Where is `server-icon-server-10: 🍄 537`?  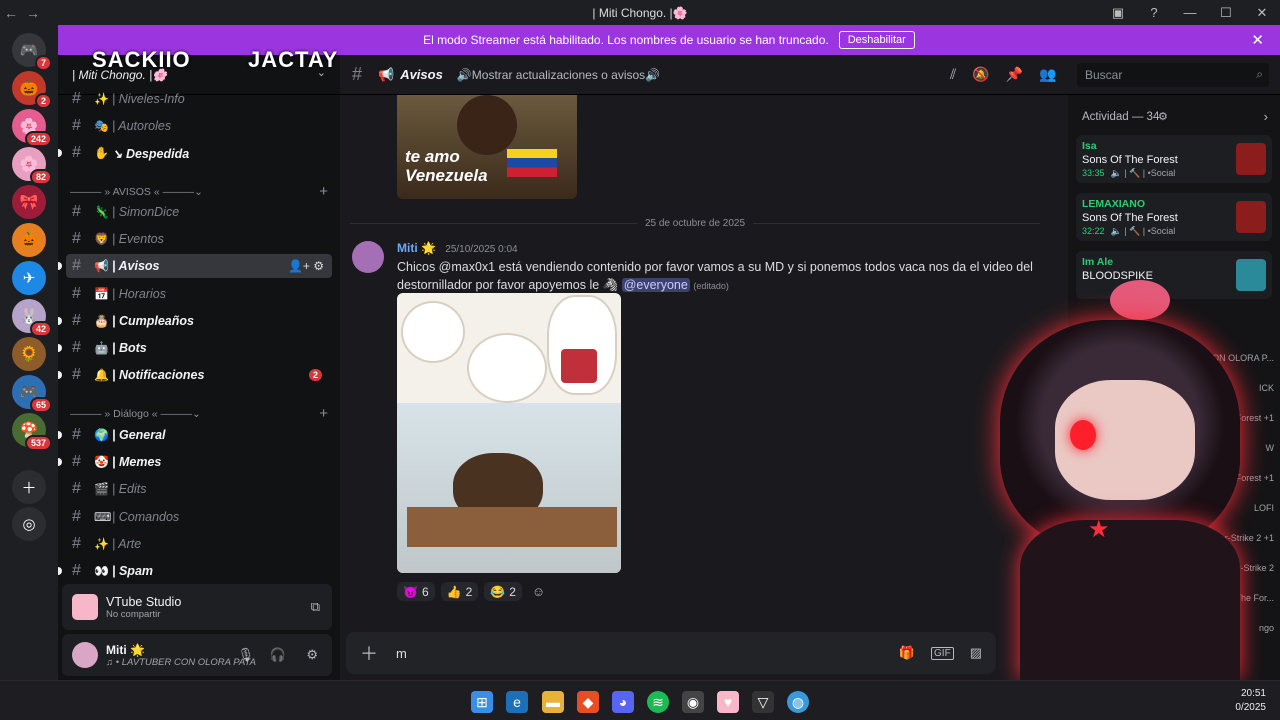 server-icon-server-10: 🍄 537 is located at coordinates (32, 432).